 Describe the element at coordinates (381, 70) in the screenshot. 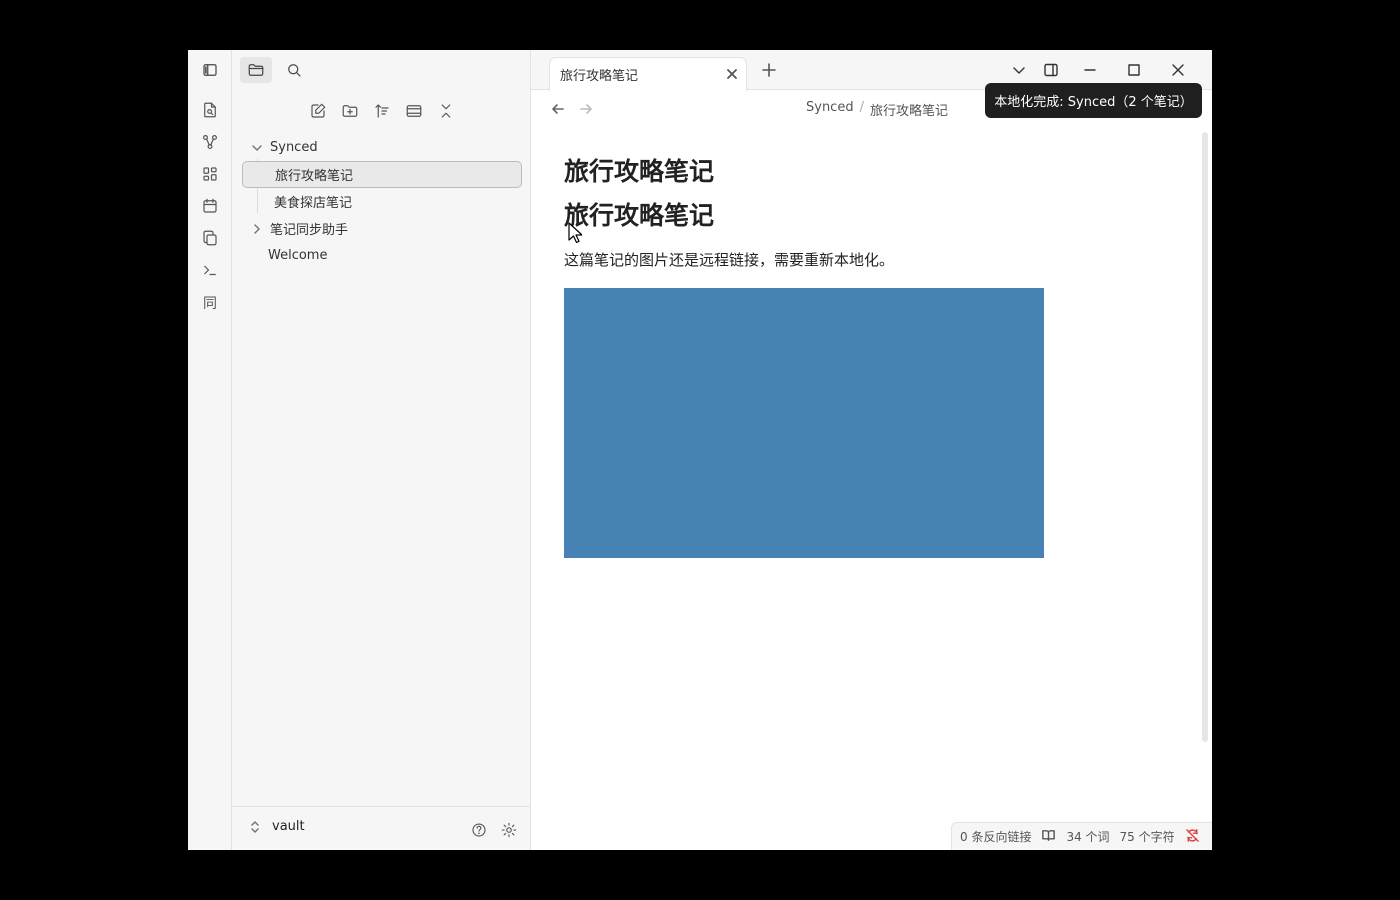

I see `sidebar-header` at that location.